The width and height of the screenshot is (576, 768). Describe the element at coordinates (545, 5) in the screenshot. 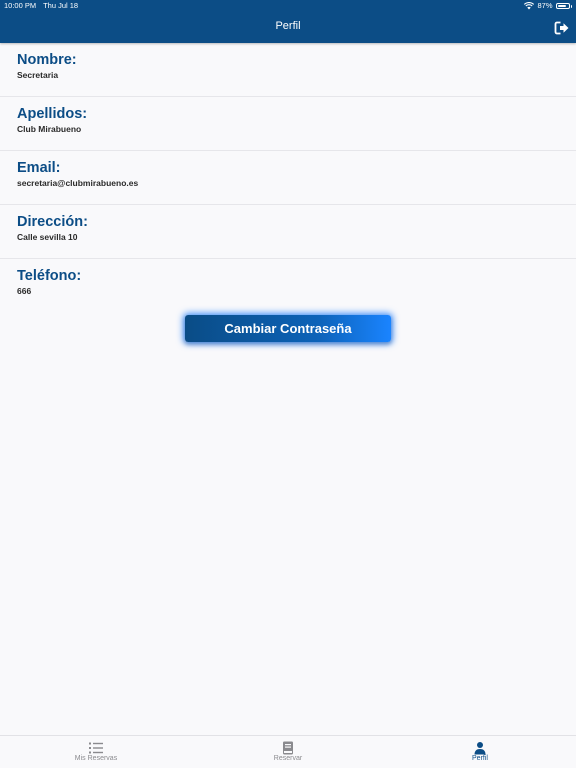

I see `battery-percent: 87%` at that location.